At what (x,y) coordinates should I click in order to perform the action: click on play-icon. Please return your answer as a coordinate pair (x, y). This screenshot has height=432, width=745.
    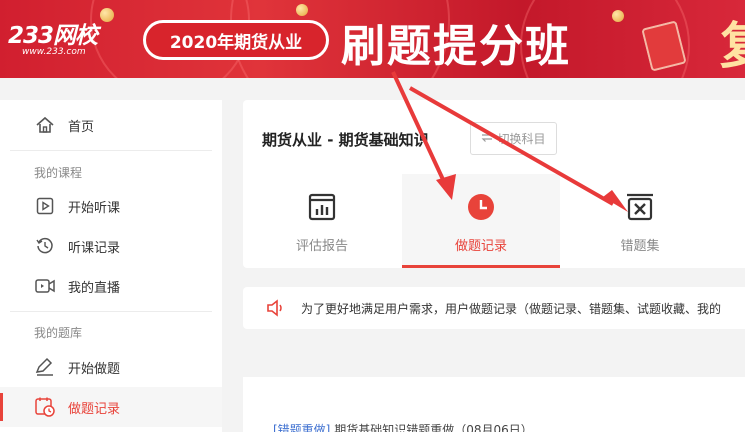
    Looking at the image, I should click on (45, 206).